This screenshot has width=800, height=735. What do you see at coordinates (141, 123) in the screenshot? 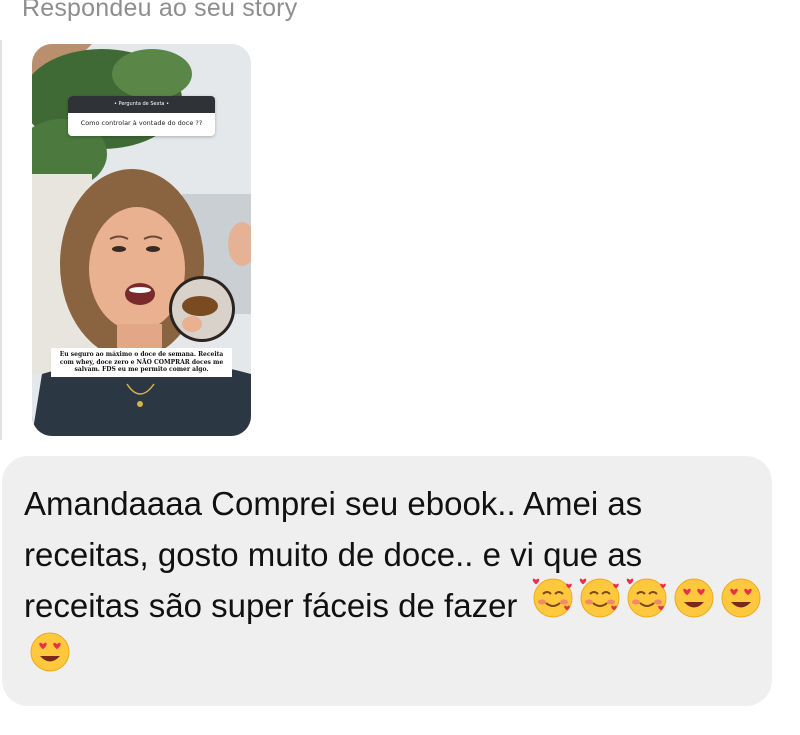
I see `question-text: Como controlar à vontade do doce ??` at bounding box center [141, 123].